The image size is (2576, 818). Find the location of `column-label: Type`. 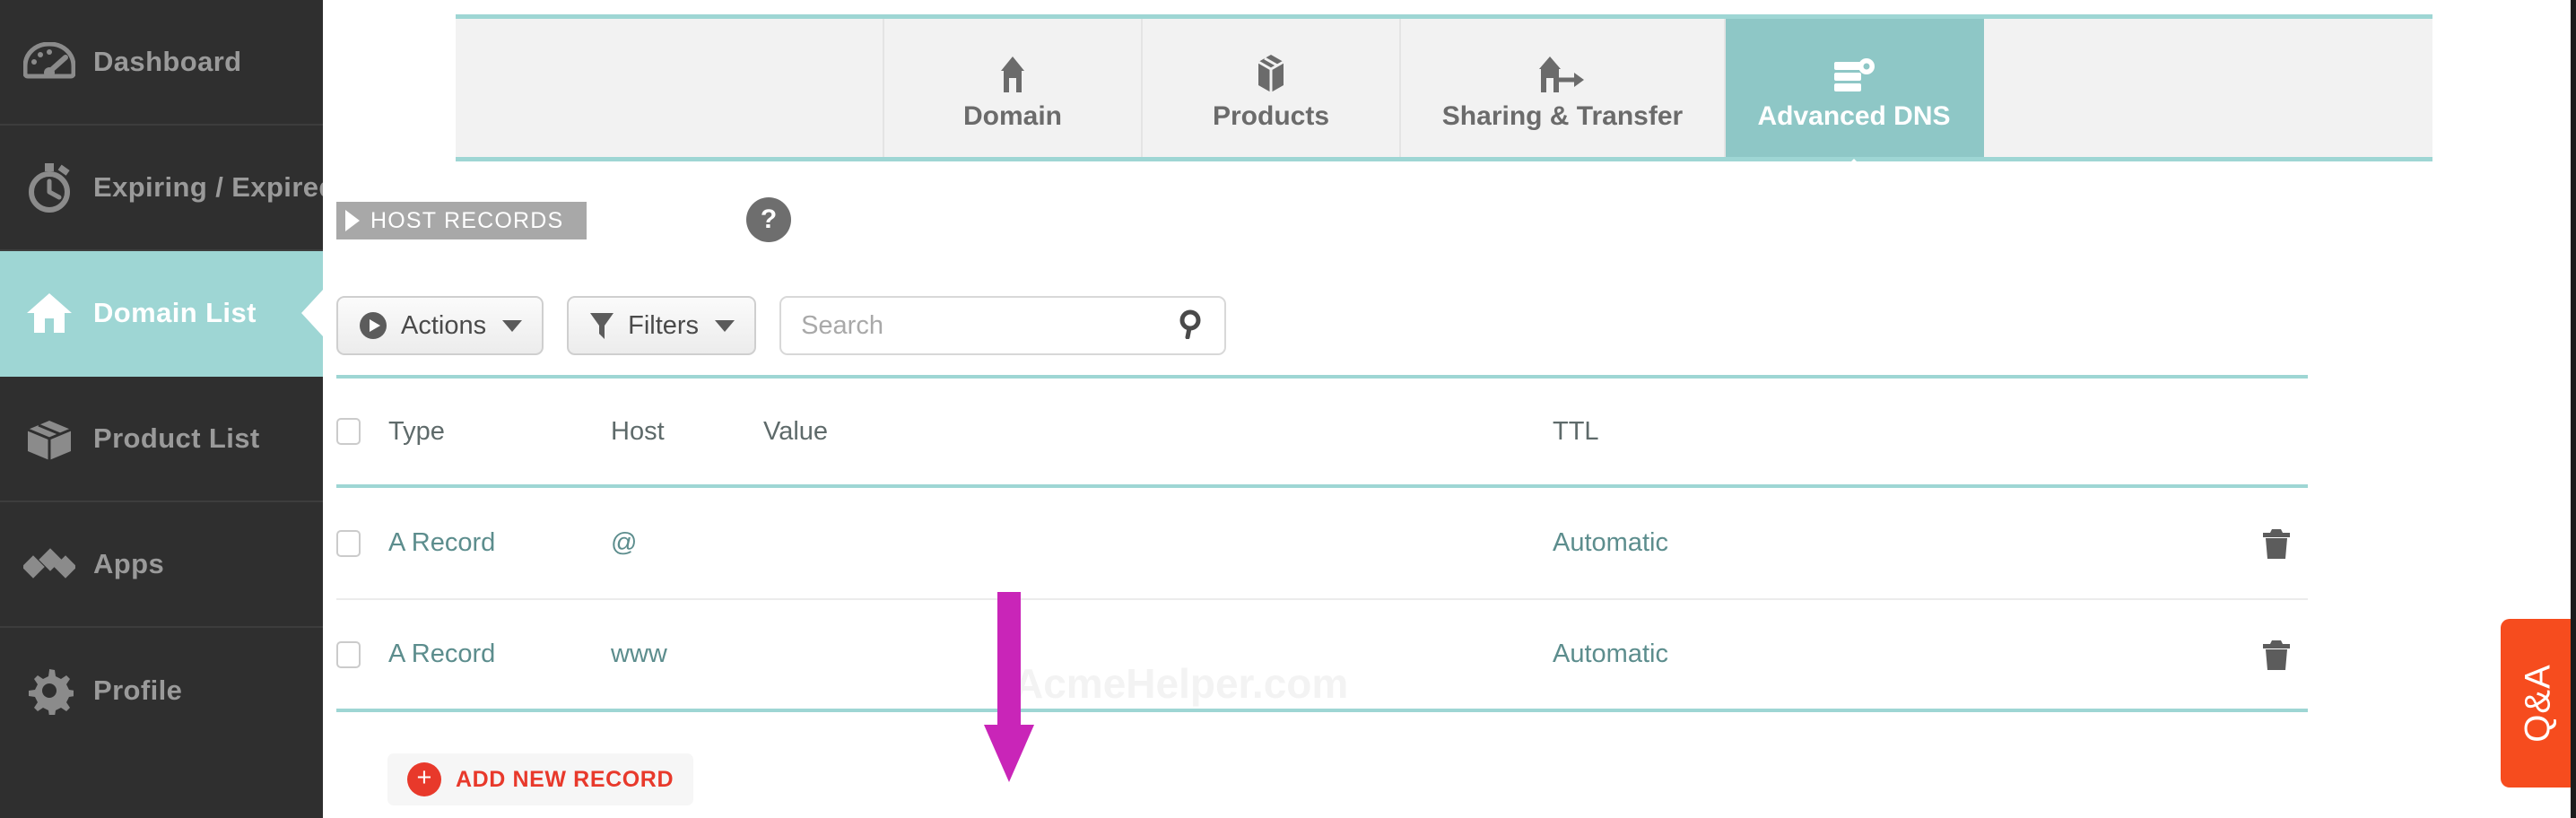

column-label: Type is located at coordinates (416, 431).